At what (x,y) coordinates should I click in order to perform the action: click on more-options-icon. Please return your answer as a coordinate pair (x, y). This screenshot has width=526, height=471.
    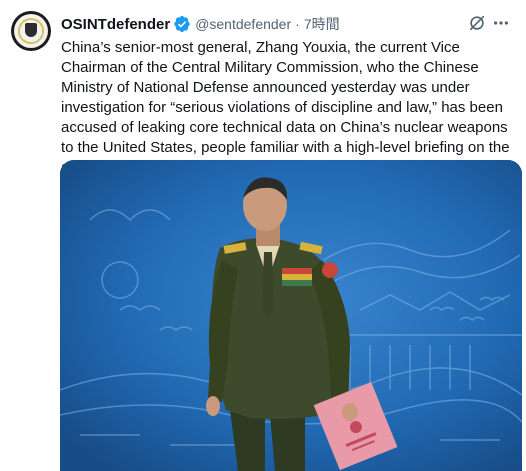
    Looking at the image, I should click on (501, 23).